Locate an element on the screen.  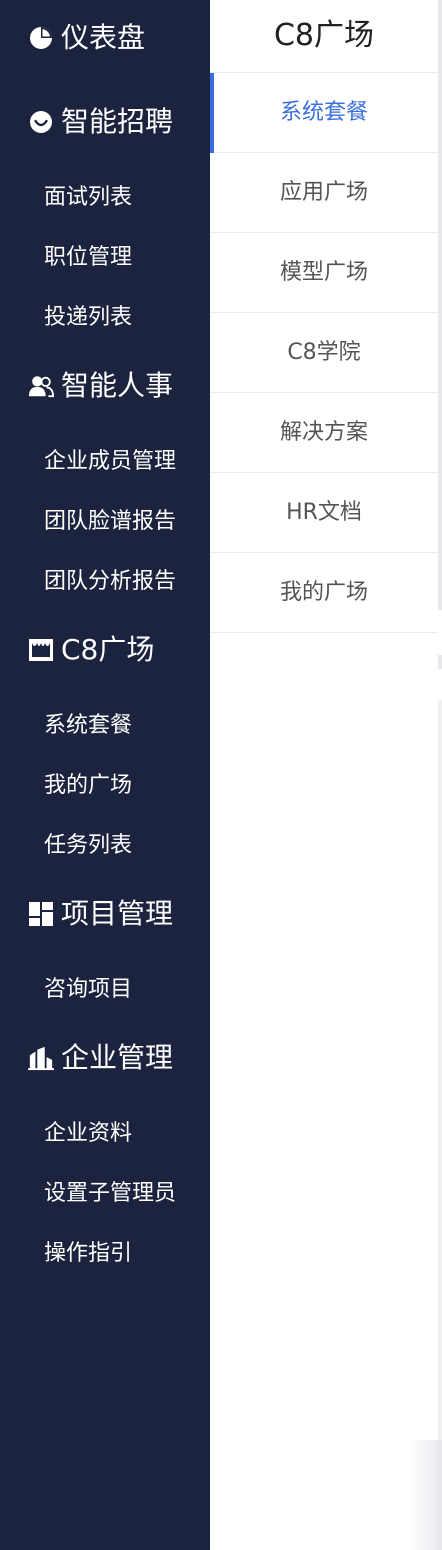
sidebar-item-team-analysis-report: 团队分析报告 is located at coordinates (105, 582).